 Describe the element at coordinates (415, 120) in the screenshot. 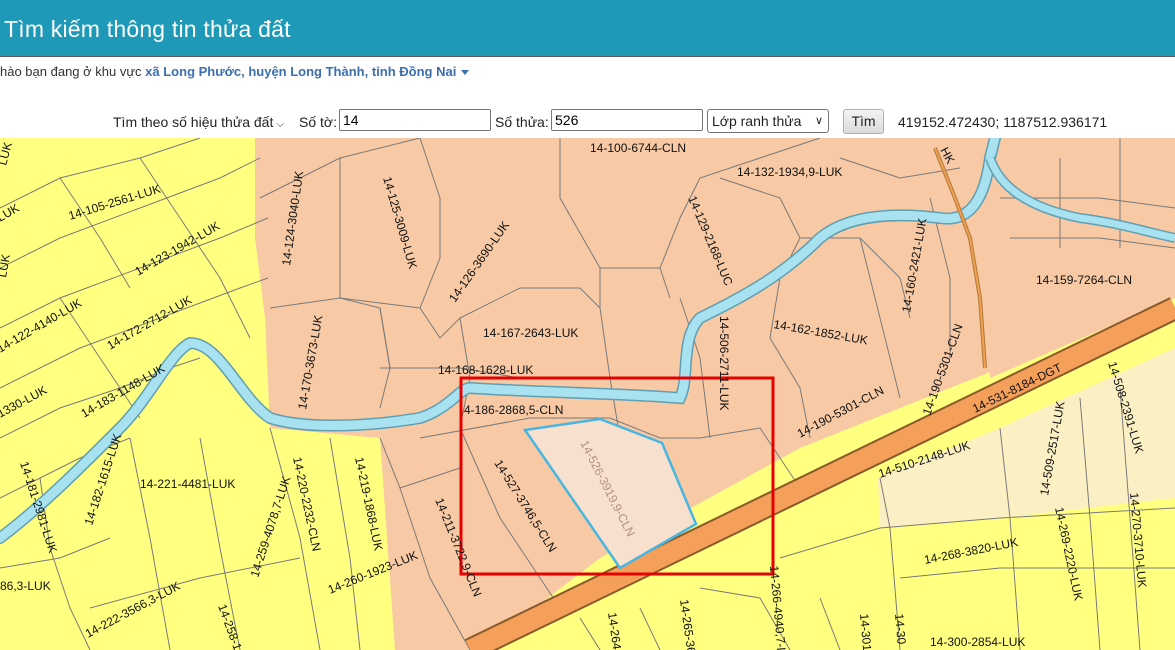

I see `sheet-number-input` at that location.